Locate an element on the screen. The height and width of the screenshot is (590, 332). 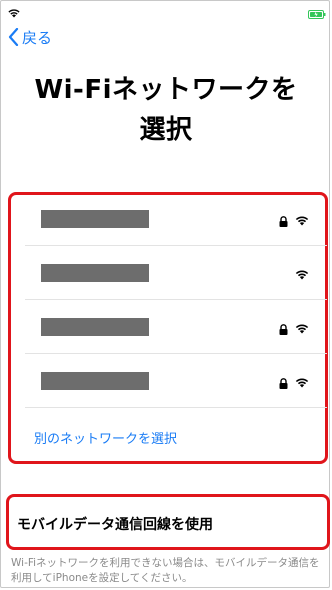
status-bar is located at coordinates (166, 10).